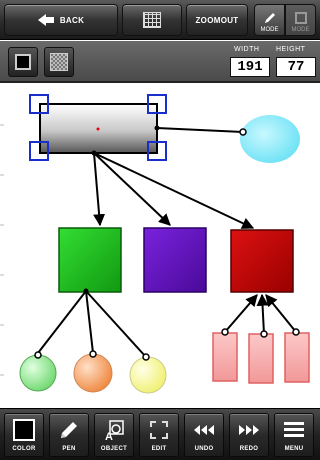 The width and height of the screenshot is (320, 460). I want to click on redo-button: REDO, so click(249, 435).